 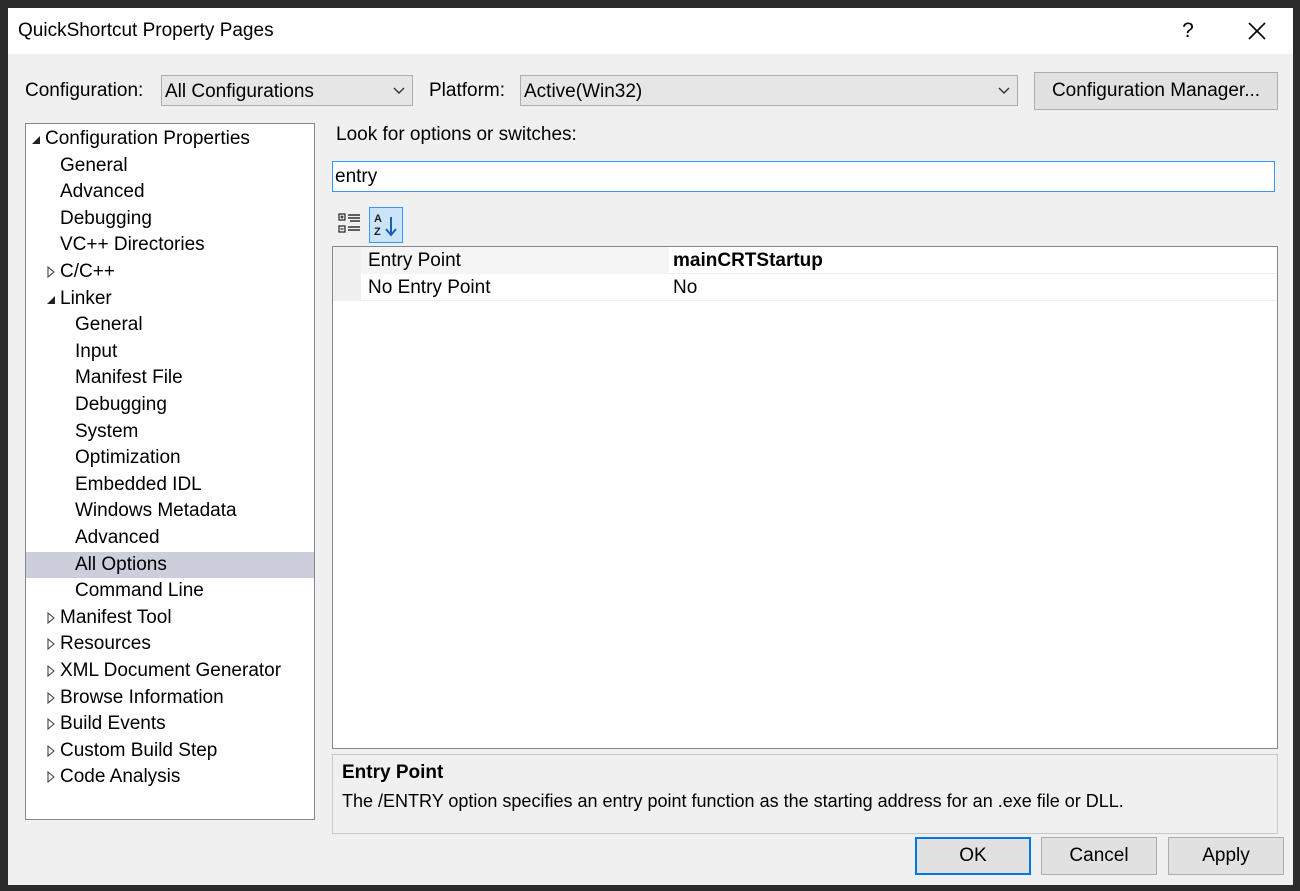 What do you see at coordinates (170, 299) in the screenshot?
I see `tree-item: Linker` at bounding box center [170, 299].